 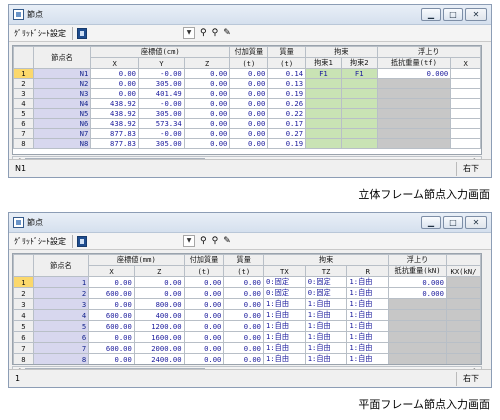 I want to click on header-x2: X, so click(x=465, y=63).